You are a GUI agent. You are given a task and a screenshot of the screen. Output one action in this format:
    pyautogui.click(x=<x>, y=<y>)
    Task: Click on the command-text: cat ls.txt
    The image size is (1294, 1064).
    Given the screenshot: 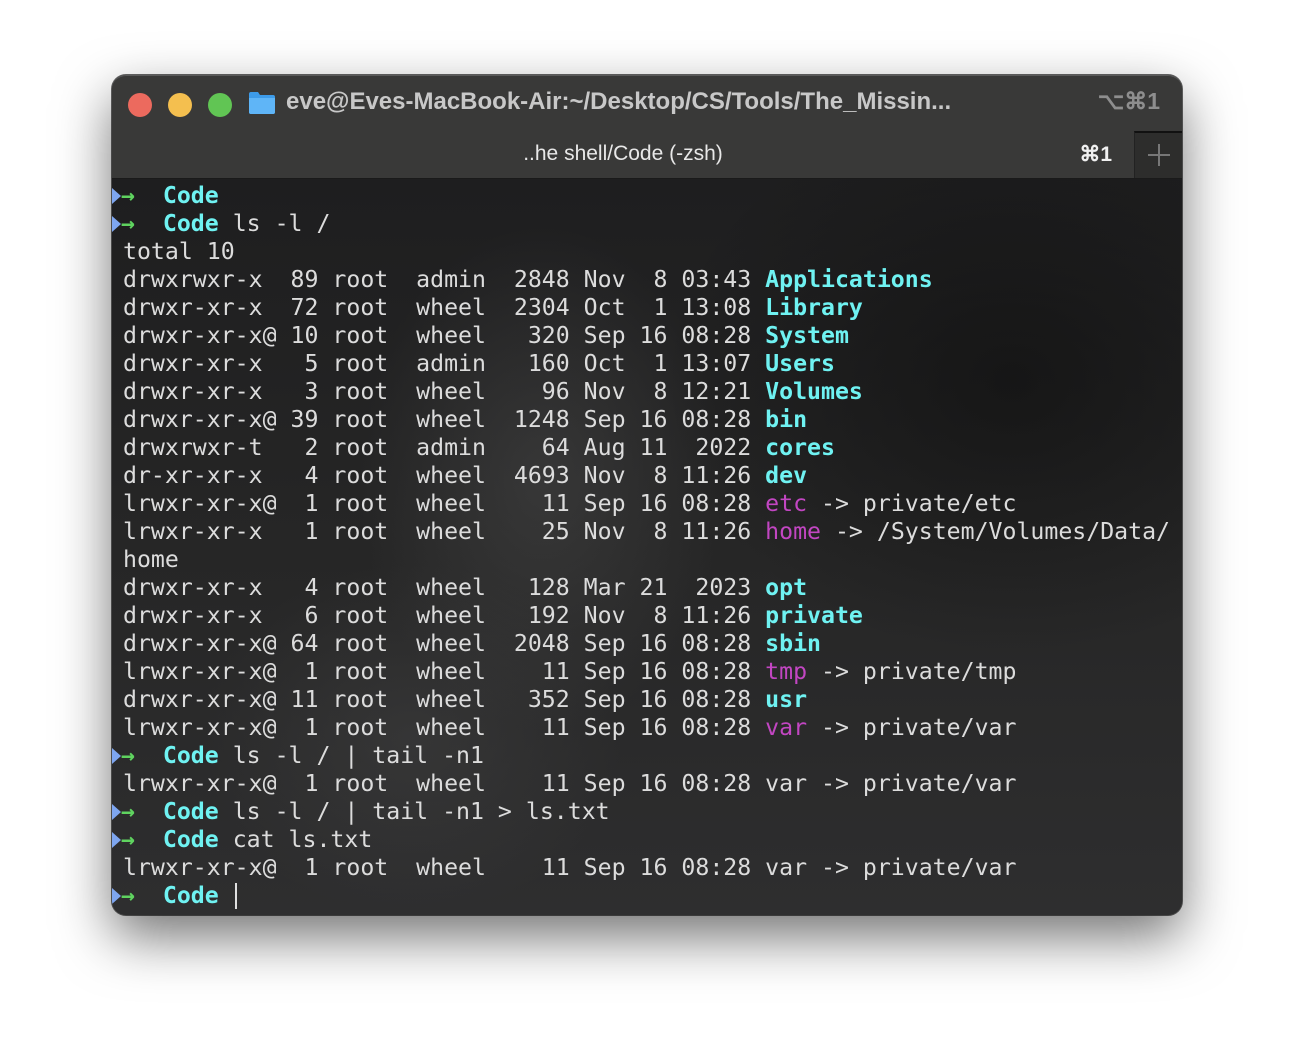 What is the action you would take?
    pyautogui.click(x=295, y=839)
    